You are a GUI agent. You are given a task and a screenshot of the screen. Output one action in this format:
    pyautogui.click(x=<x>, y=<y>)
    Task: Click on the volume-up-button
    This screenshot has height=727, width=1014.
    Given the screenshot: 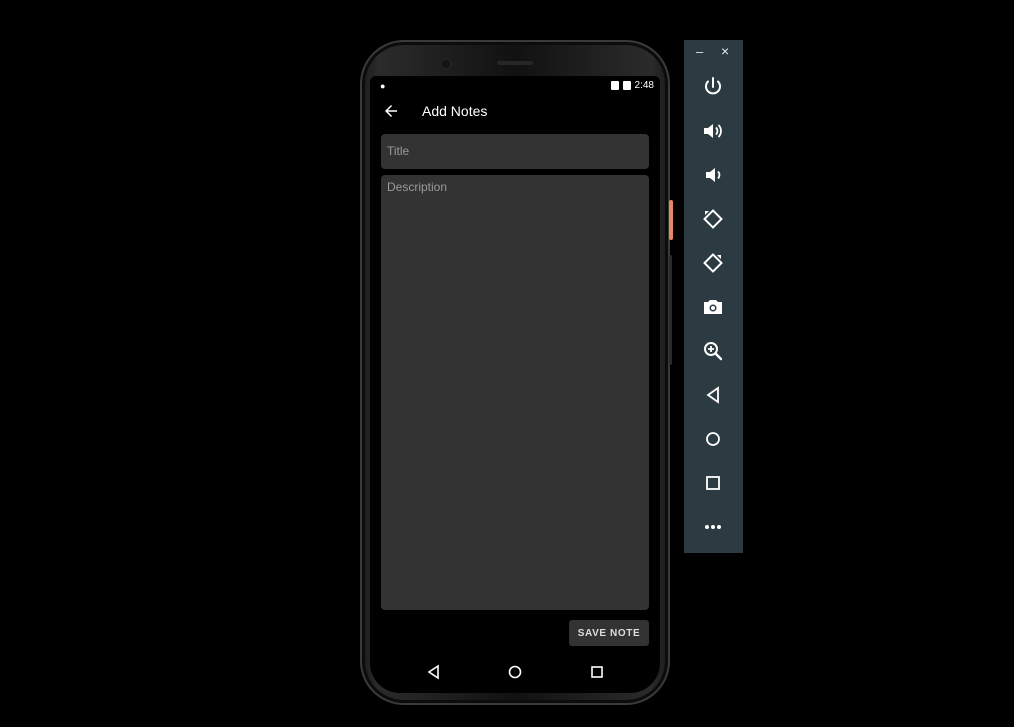 What is the action you would take?
    pyautogui.click(x=713, y=131)
    